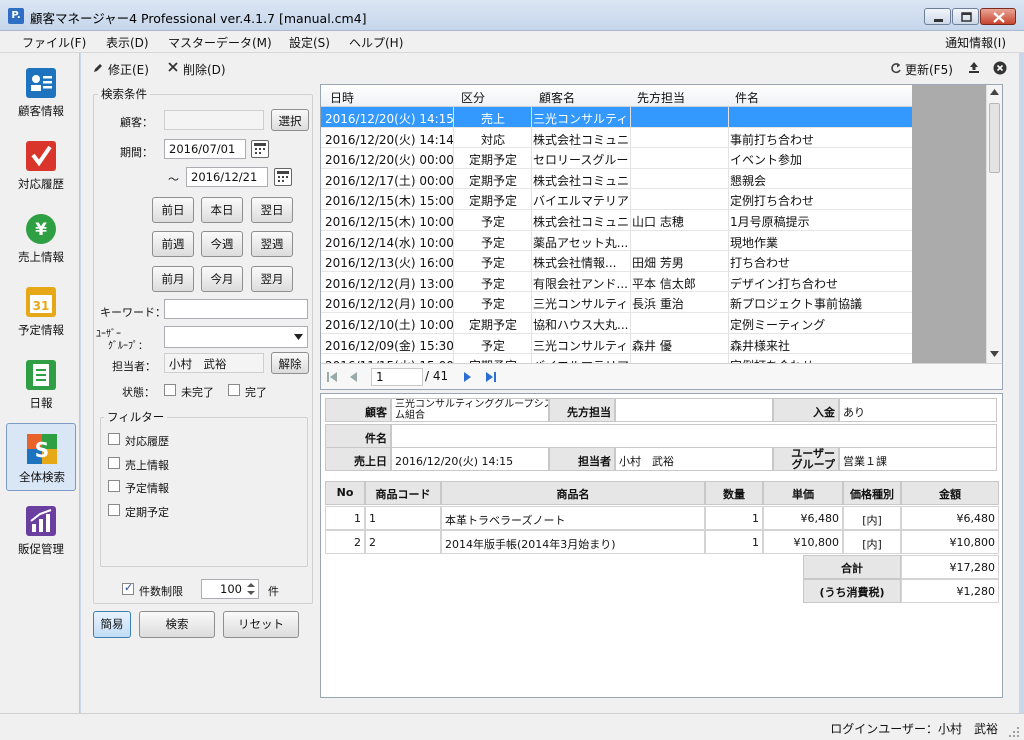  Describe the element at coordinates (661, 376) in the screenshot. I see `pager: 1 / 41` at that location.